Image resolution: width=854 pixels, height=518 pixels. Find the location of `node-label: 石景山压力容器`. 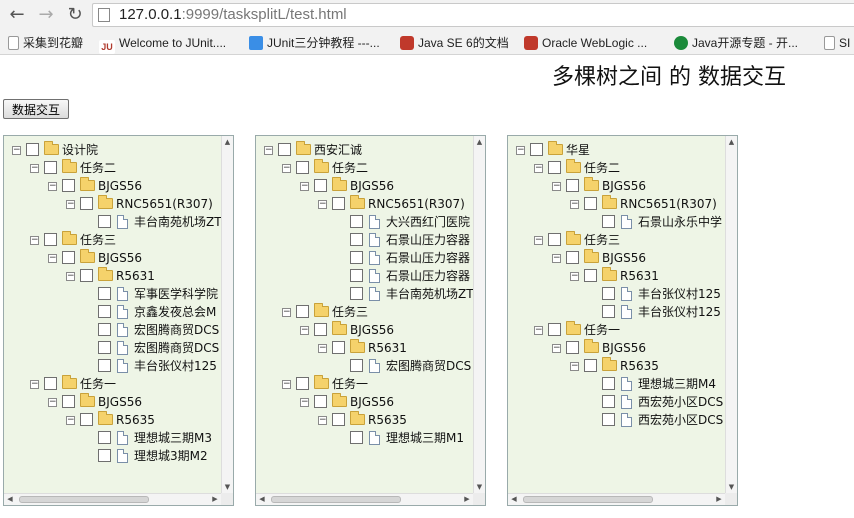

node-label: 石景山压力容器 is located at coordinates (428, 258).